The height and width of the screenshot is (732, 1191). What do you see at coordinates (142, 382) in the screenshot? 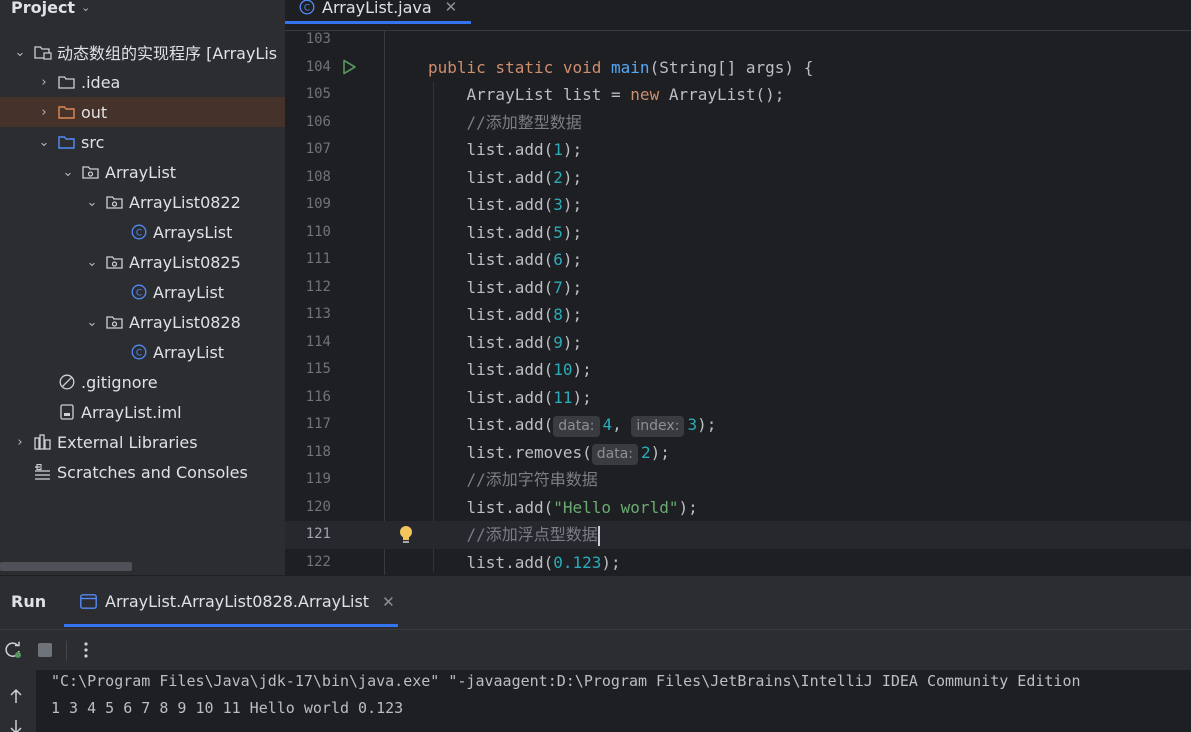
I see `tree-item: .gitignore` at bounding box center [142, 382].